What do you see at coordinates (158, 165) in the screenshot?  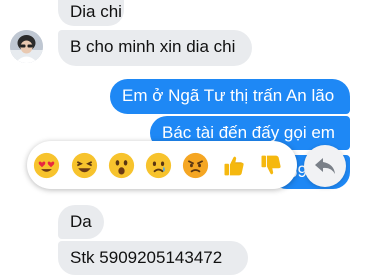 I see `sad-tear-icon` at bounding box center [158, 165].